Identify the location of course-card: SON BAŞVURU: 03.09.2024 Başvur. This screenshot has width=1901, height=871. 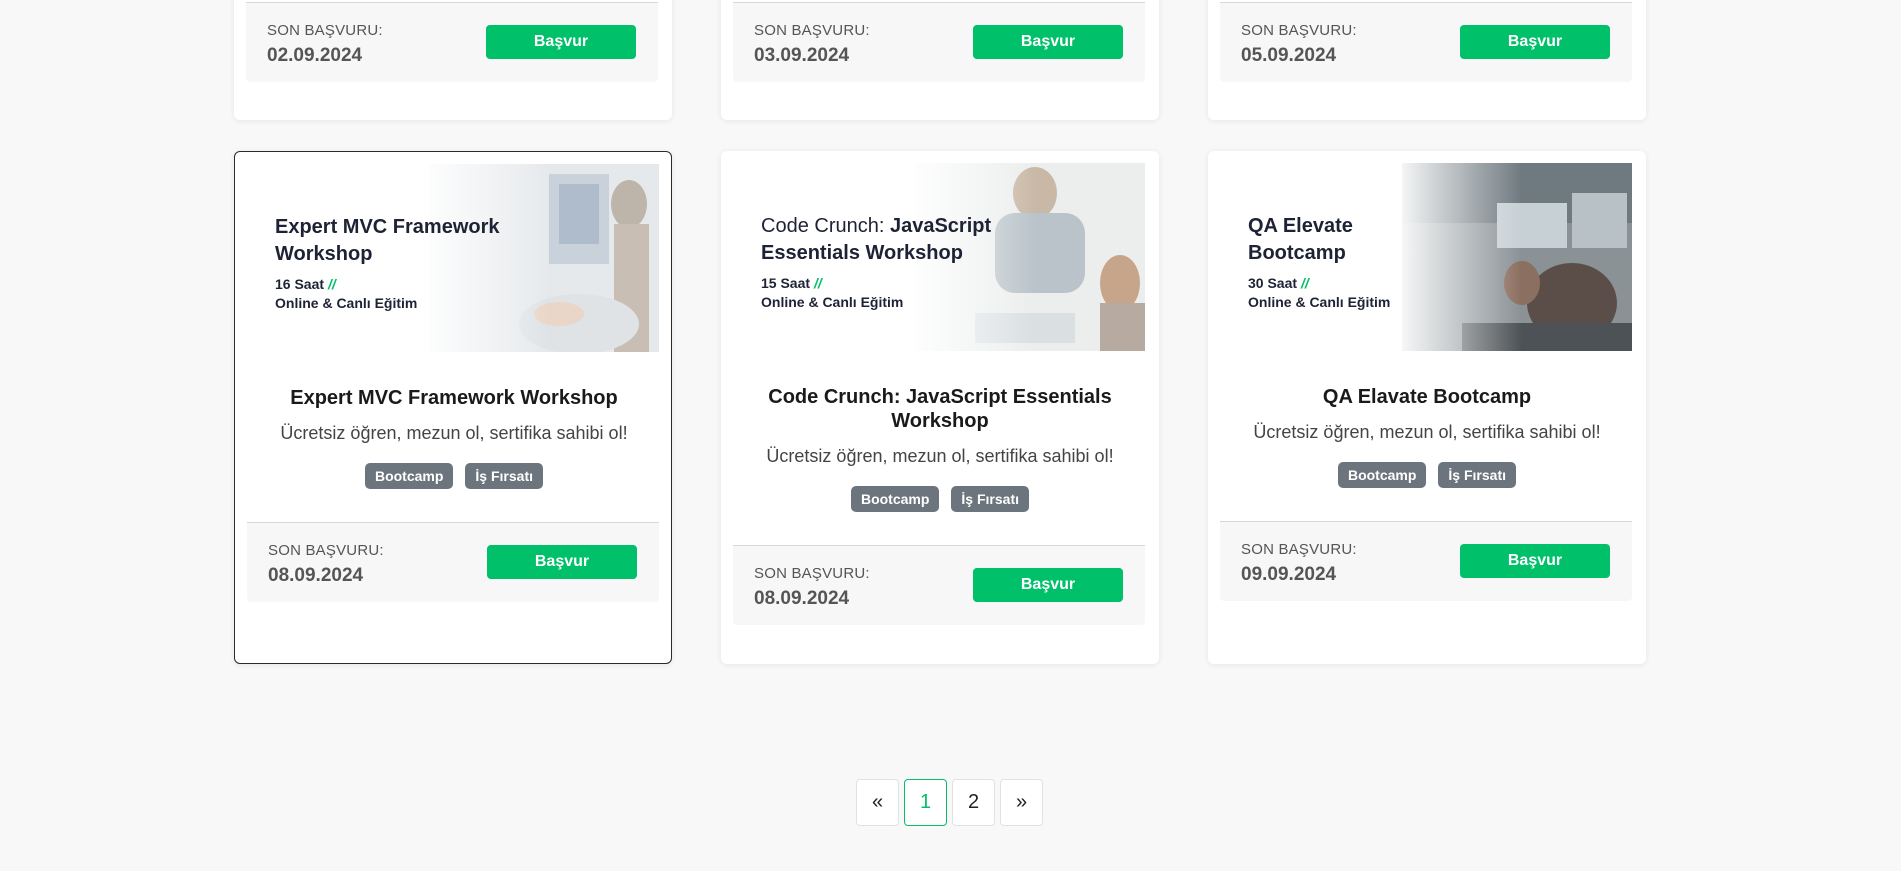
(940, 60).